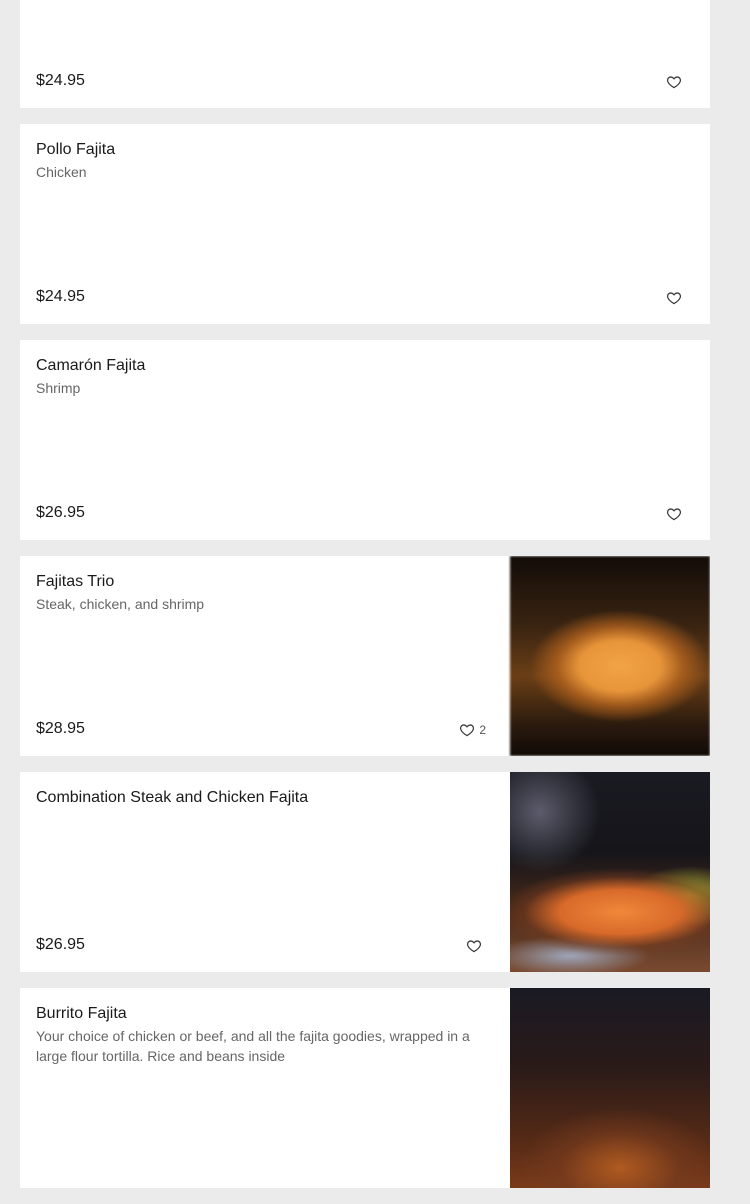 This screenshot has width=750, height=1204. Describe the element at coordinates (610, 656) in the screenshot. I see `fajitas-trio-photo` at that location.